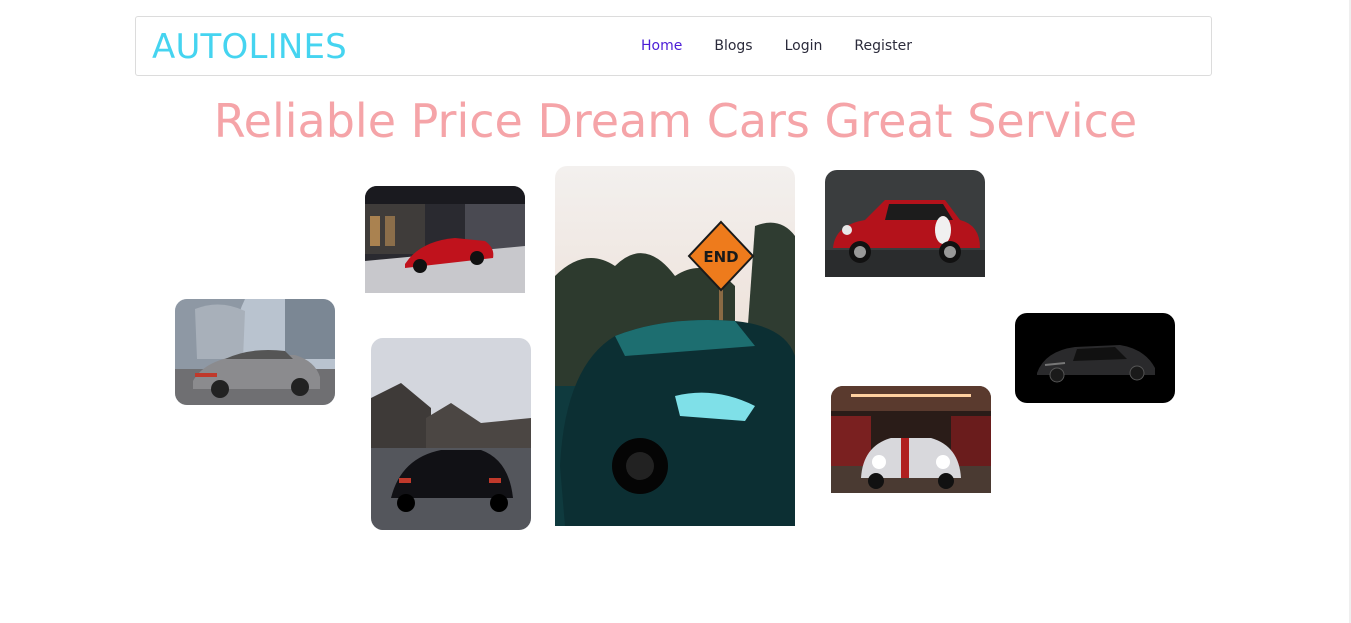  What do you see at coordinates (733, 46) in the screenshot?
I see `nav-link-blogs: Blogs` at bounding box center [733, 46].